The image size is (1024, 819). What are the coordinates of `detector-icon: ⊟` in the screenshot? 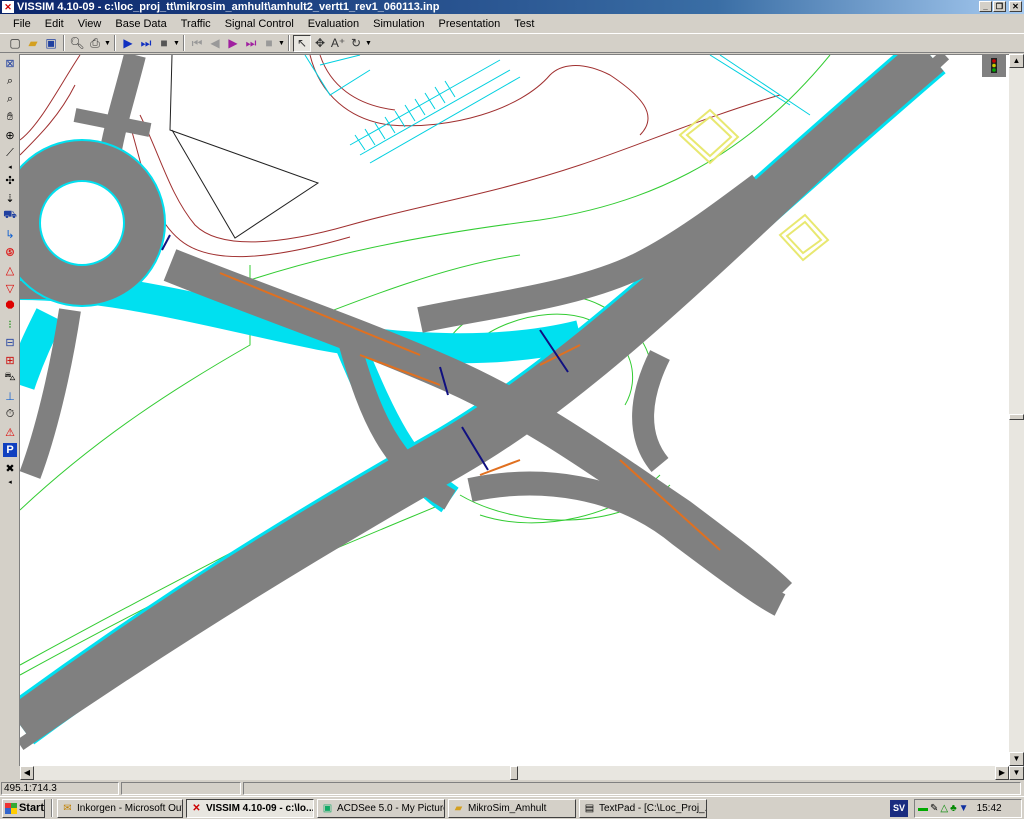 It's located at (10, 342).